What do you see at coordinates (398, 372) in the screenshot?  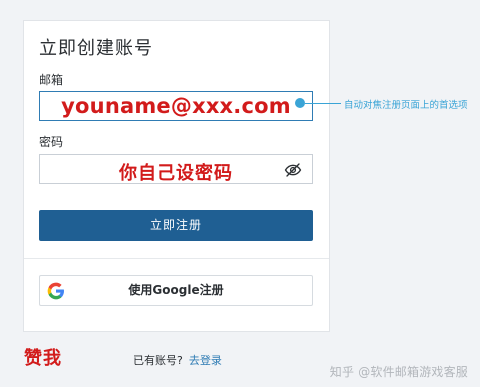 I see `watermark: 知乎 @软件邮箱游戏客服` at bounding box center [398, 372].